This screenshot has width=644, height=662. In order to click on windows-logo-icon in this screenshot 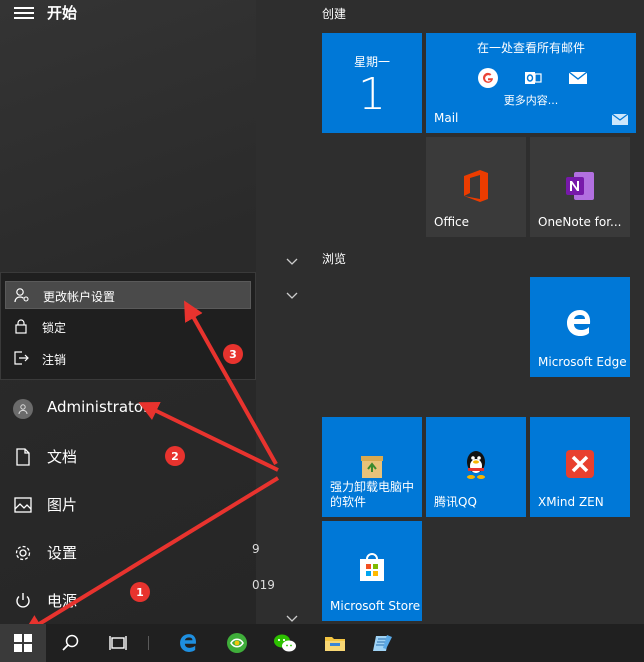, I will do `click(23, 643)`.